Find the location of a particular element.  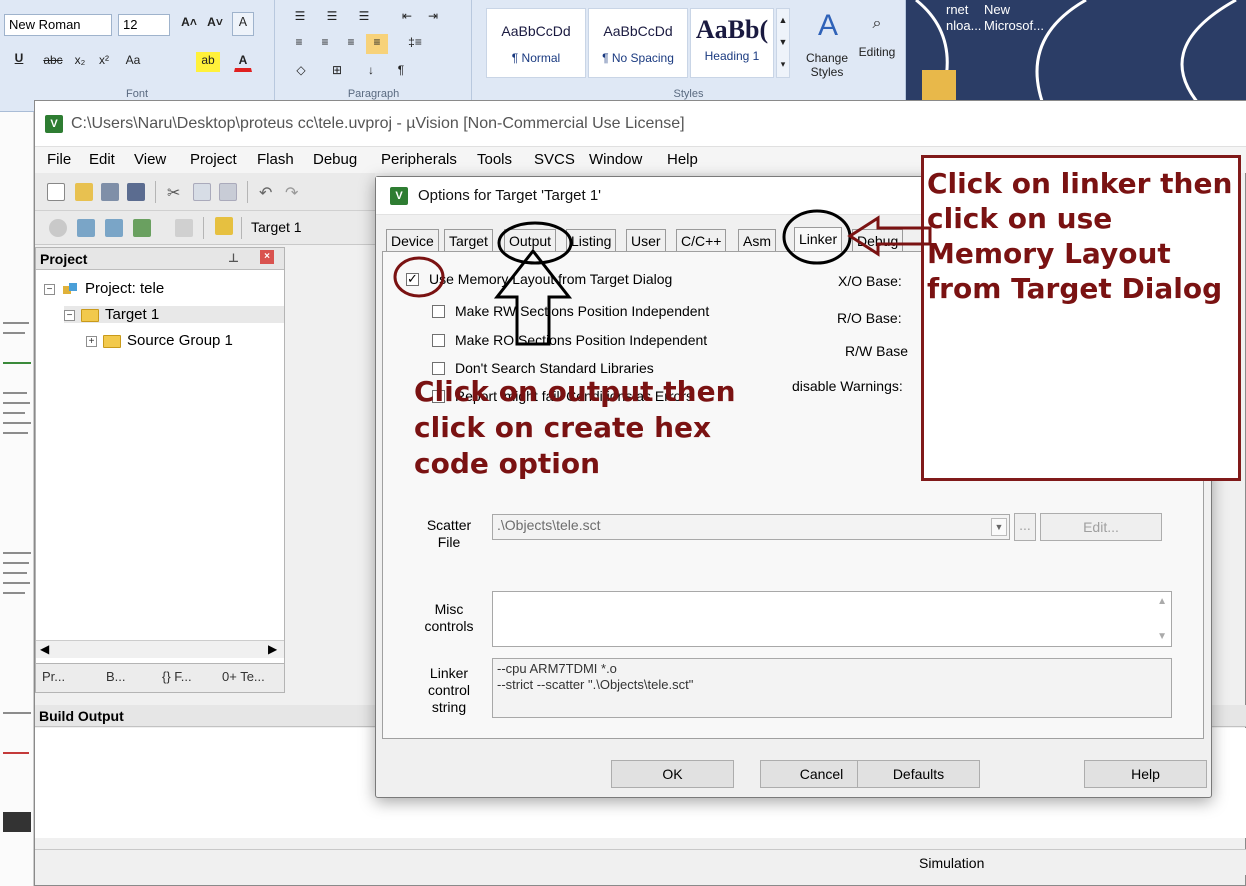

cut-icon: ✂ is located at coordinates (176, 192).